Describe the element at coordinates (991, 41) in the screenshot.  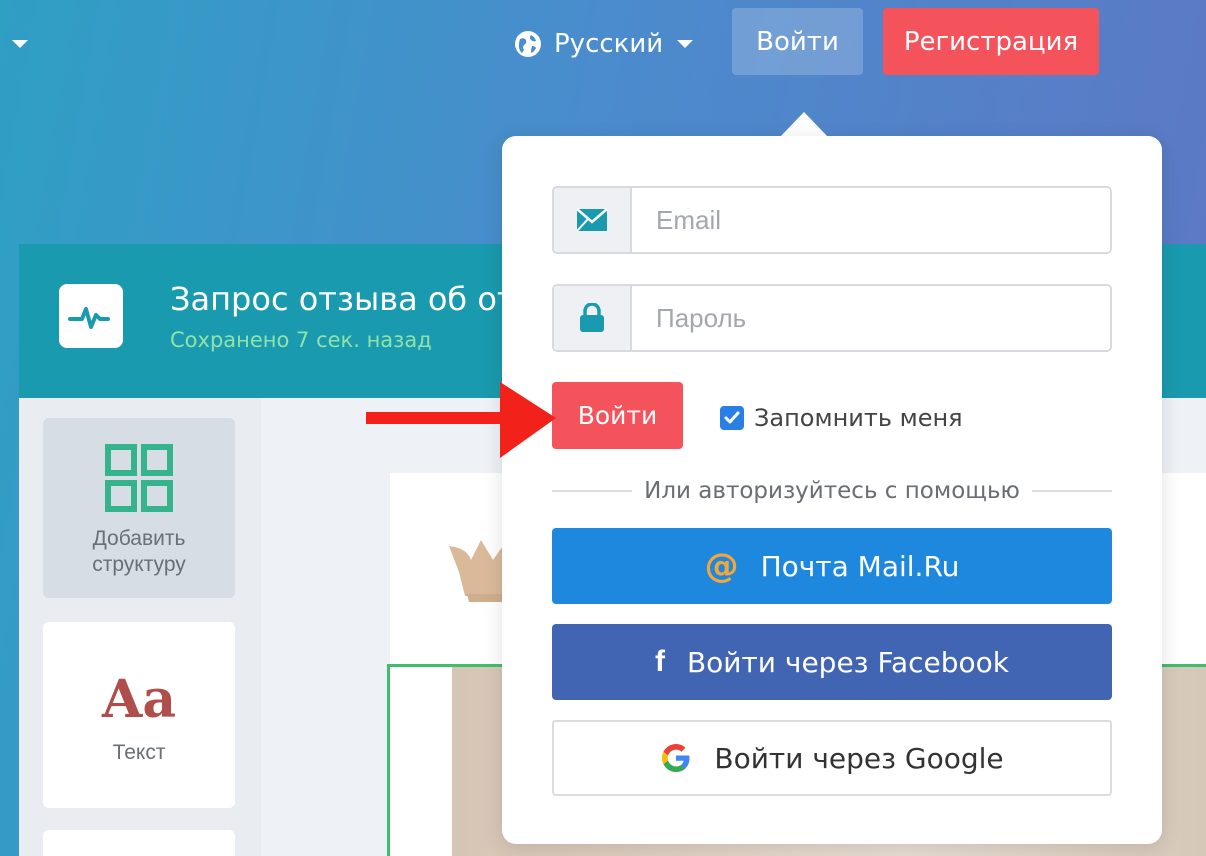
I see `header-register-button: Регистрация` at that location.